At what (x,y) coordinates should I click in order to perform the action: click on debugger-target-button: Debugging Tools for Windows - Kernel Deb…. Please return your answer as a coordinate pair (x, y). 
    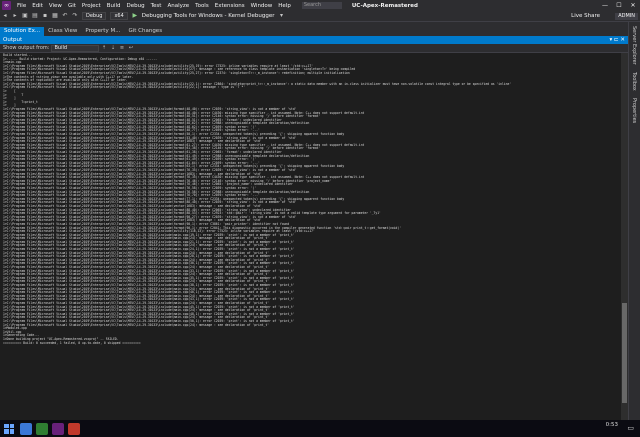
    Looking at the image, I should click on (208, 16).